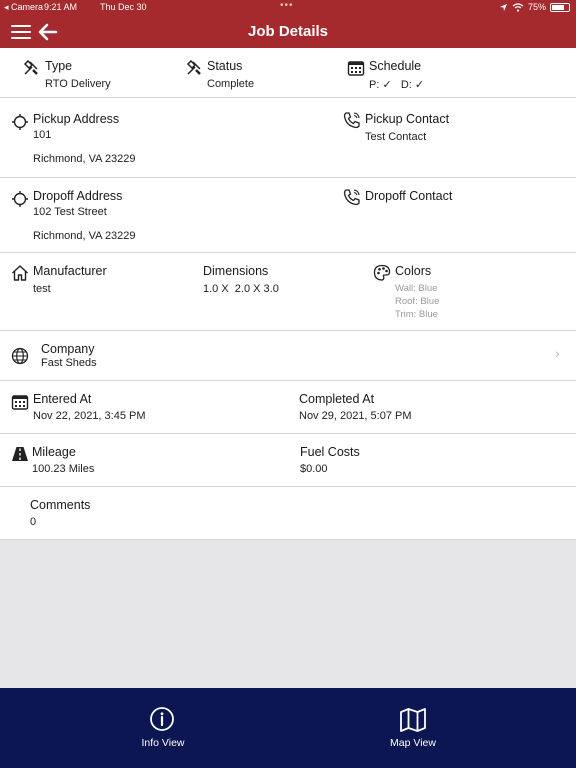 Image resolution: width=576 pixels, height=768 pixels. Describe the element at coordinates (89, 416) in the screenshot. I see `entered-at-value: Nov 22, 2021, 3:45 PM` at that location.